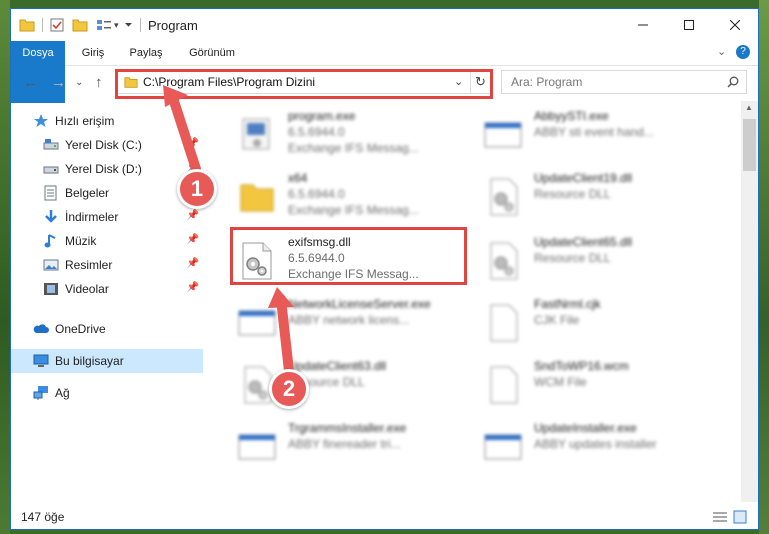 The height and width of the screenshot is (534, 769). What do you see at coordinates (281, 297) in the screenshot?
I see `arrow-head-icon` at bounding box center [281, 297].